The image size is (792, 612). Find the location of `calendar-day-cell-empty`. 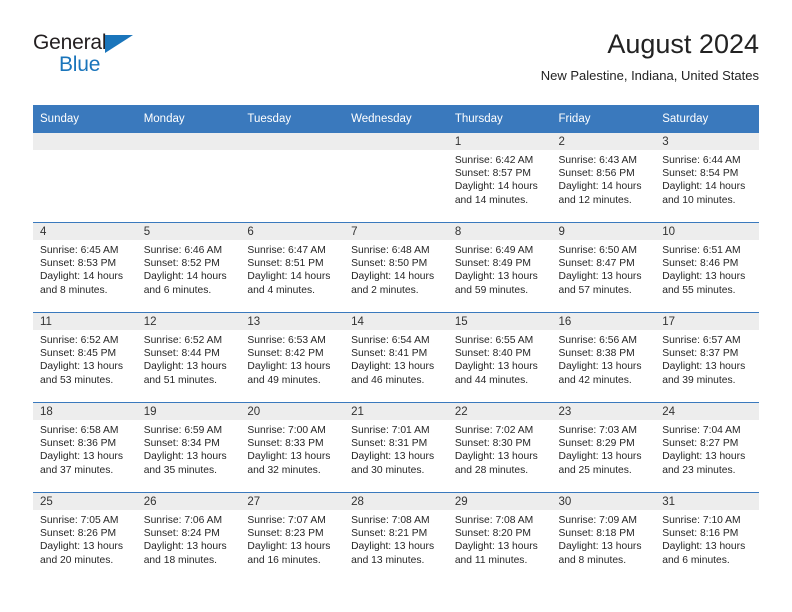

calendar-day-cell-empty is located at coordinates (85, 177).